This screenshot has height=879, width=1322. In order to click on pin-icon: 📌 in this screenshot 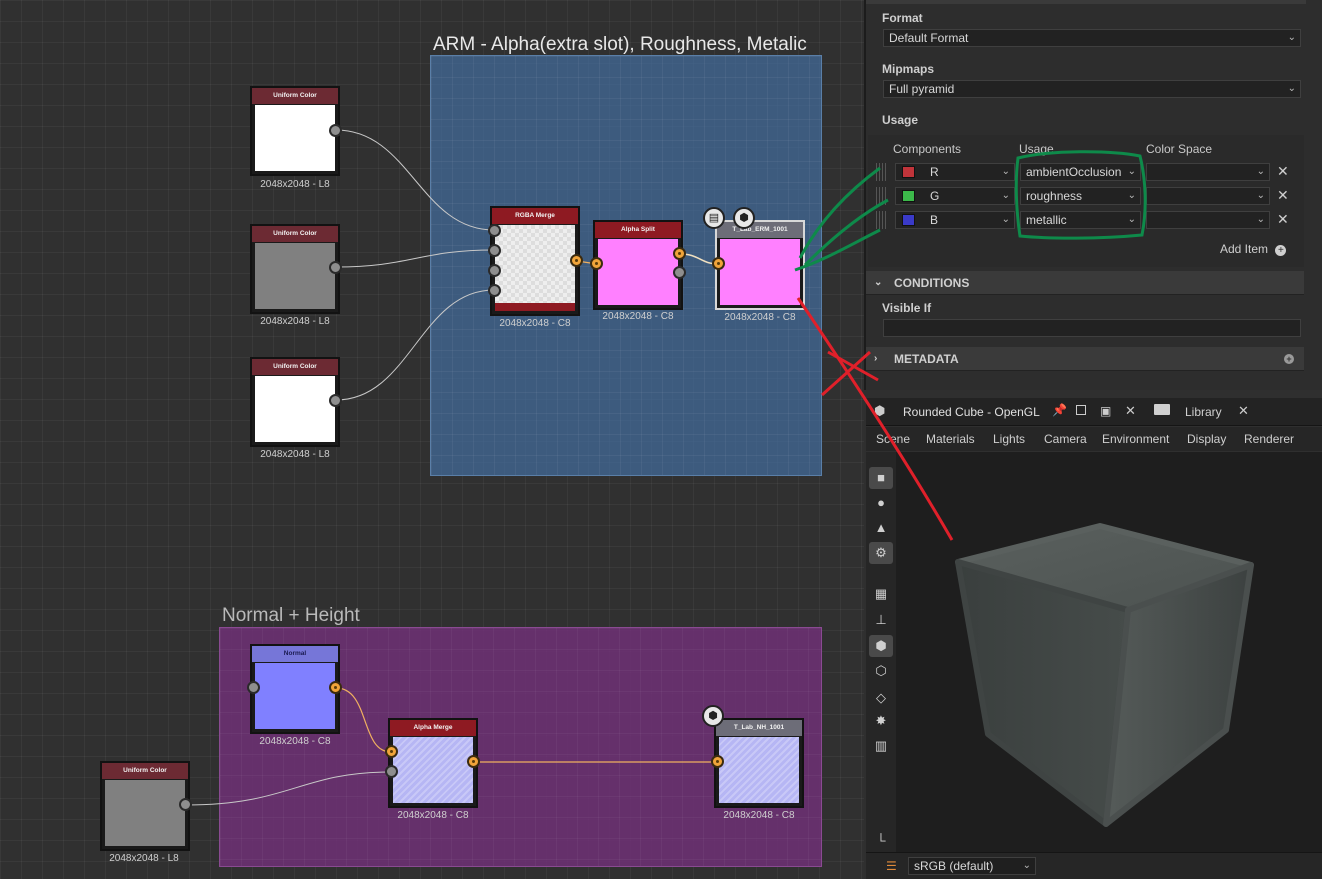, I will do `click(1059, 410)`.